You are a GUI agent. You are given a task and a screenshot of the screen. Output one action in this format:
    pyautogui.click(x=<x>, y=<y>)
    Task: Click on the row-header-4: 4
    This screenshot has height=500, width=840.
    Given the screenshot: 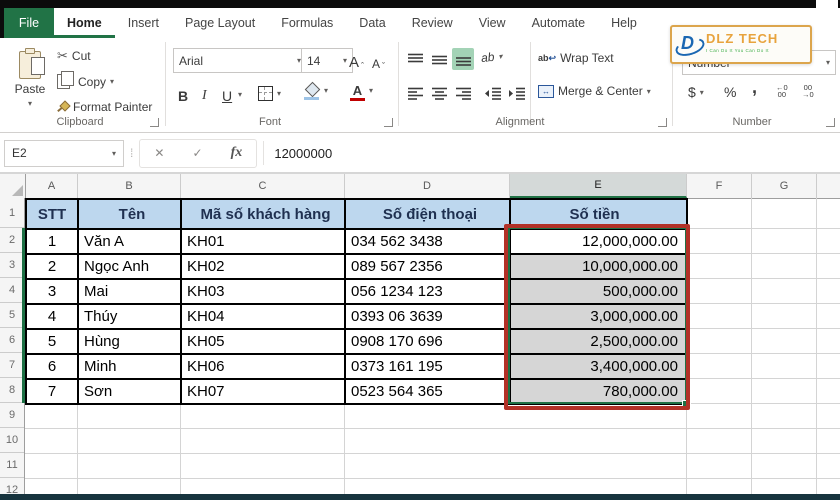 What is the action you would take?
    pyautogui.click(x=12, y=290)
    